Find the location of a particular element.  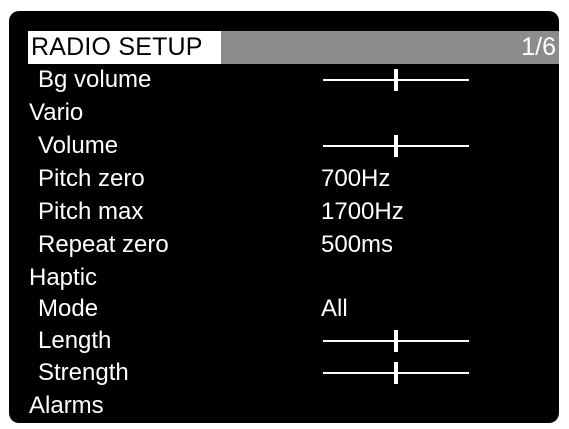

title-bar: RADIO SETUP 1/6 is located at coordinates (293, 47).